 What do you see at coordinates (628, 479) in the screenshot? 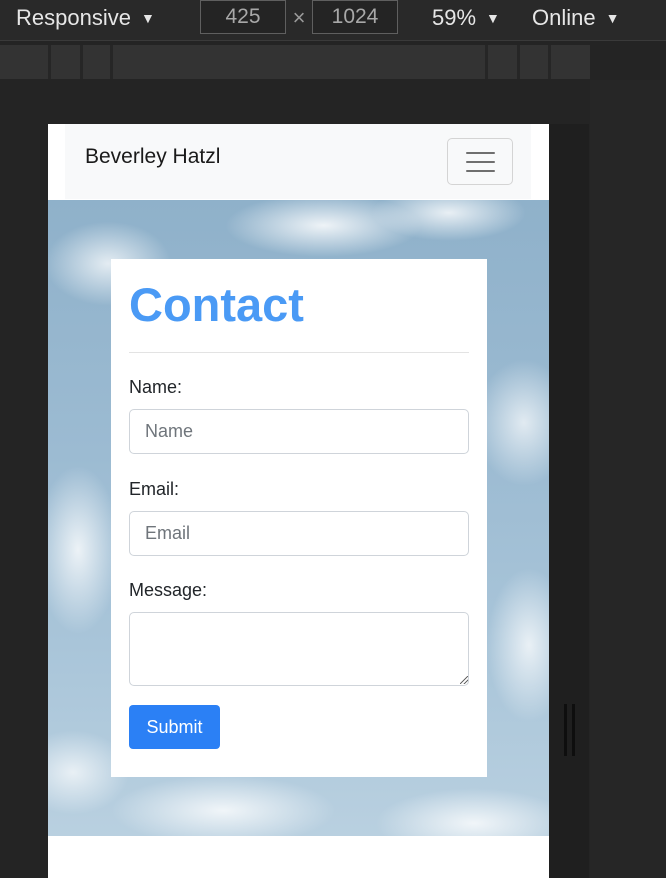
I see `viewport-background` at bounding box center [628, 479].